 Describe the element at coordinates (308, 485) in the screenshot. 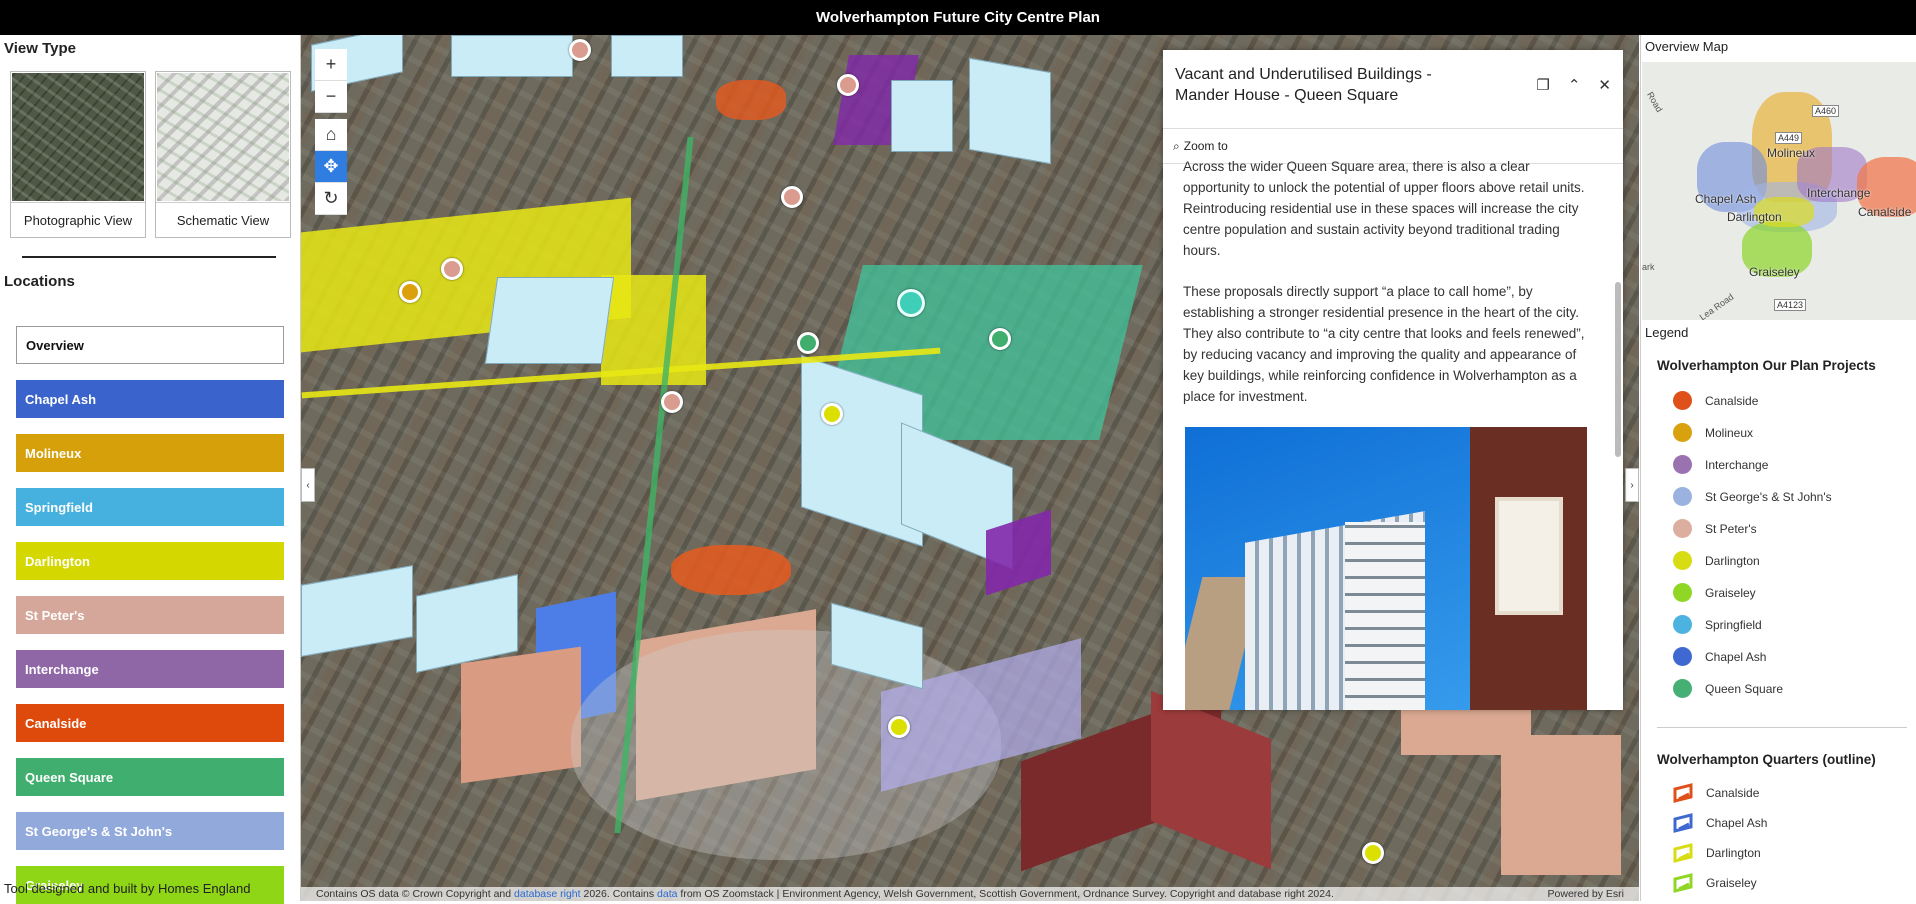

I see `collapse-left-panel-button: ‹` at that location.